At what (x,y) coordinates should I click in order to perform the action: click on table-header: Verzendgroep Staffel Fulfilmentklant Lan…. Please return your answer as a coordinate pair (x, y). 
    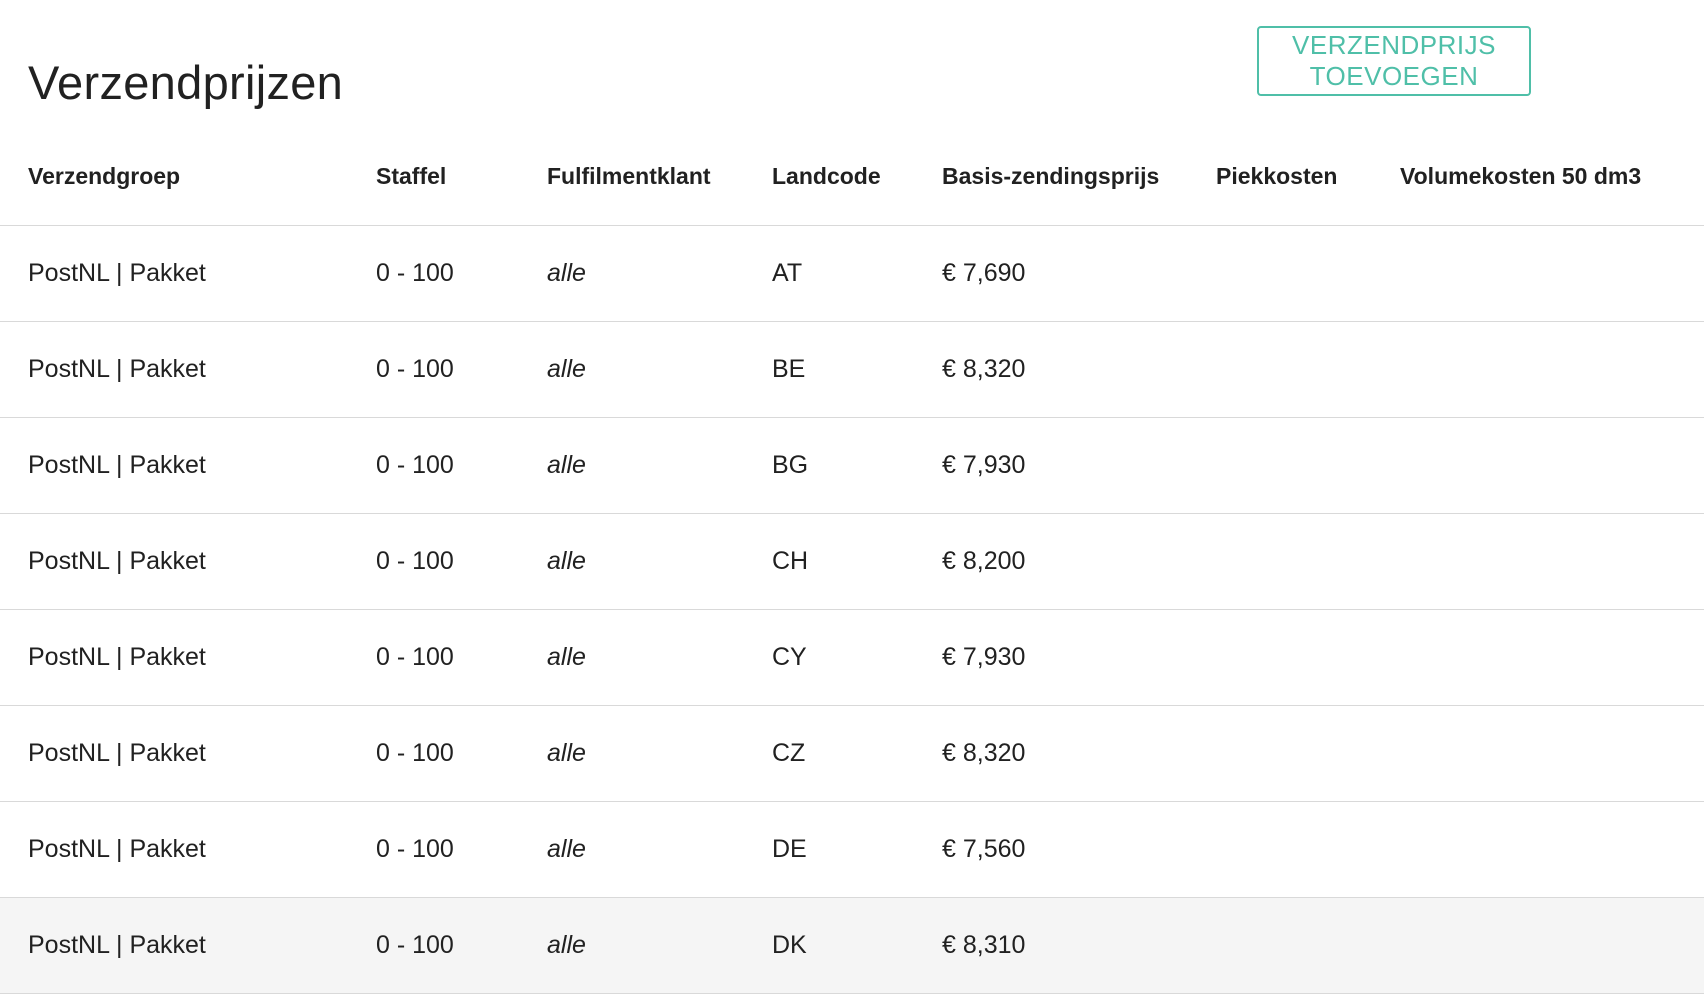
    Looking at the image, I should click on (852, 177).